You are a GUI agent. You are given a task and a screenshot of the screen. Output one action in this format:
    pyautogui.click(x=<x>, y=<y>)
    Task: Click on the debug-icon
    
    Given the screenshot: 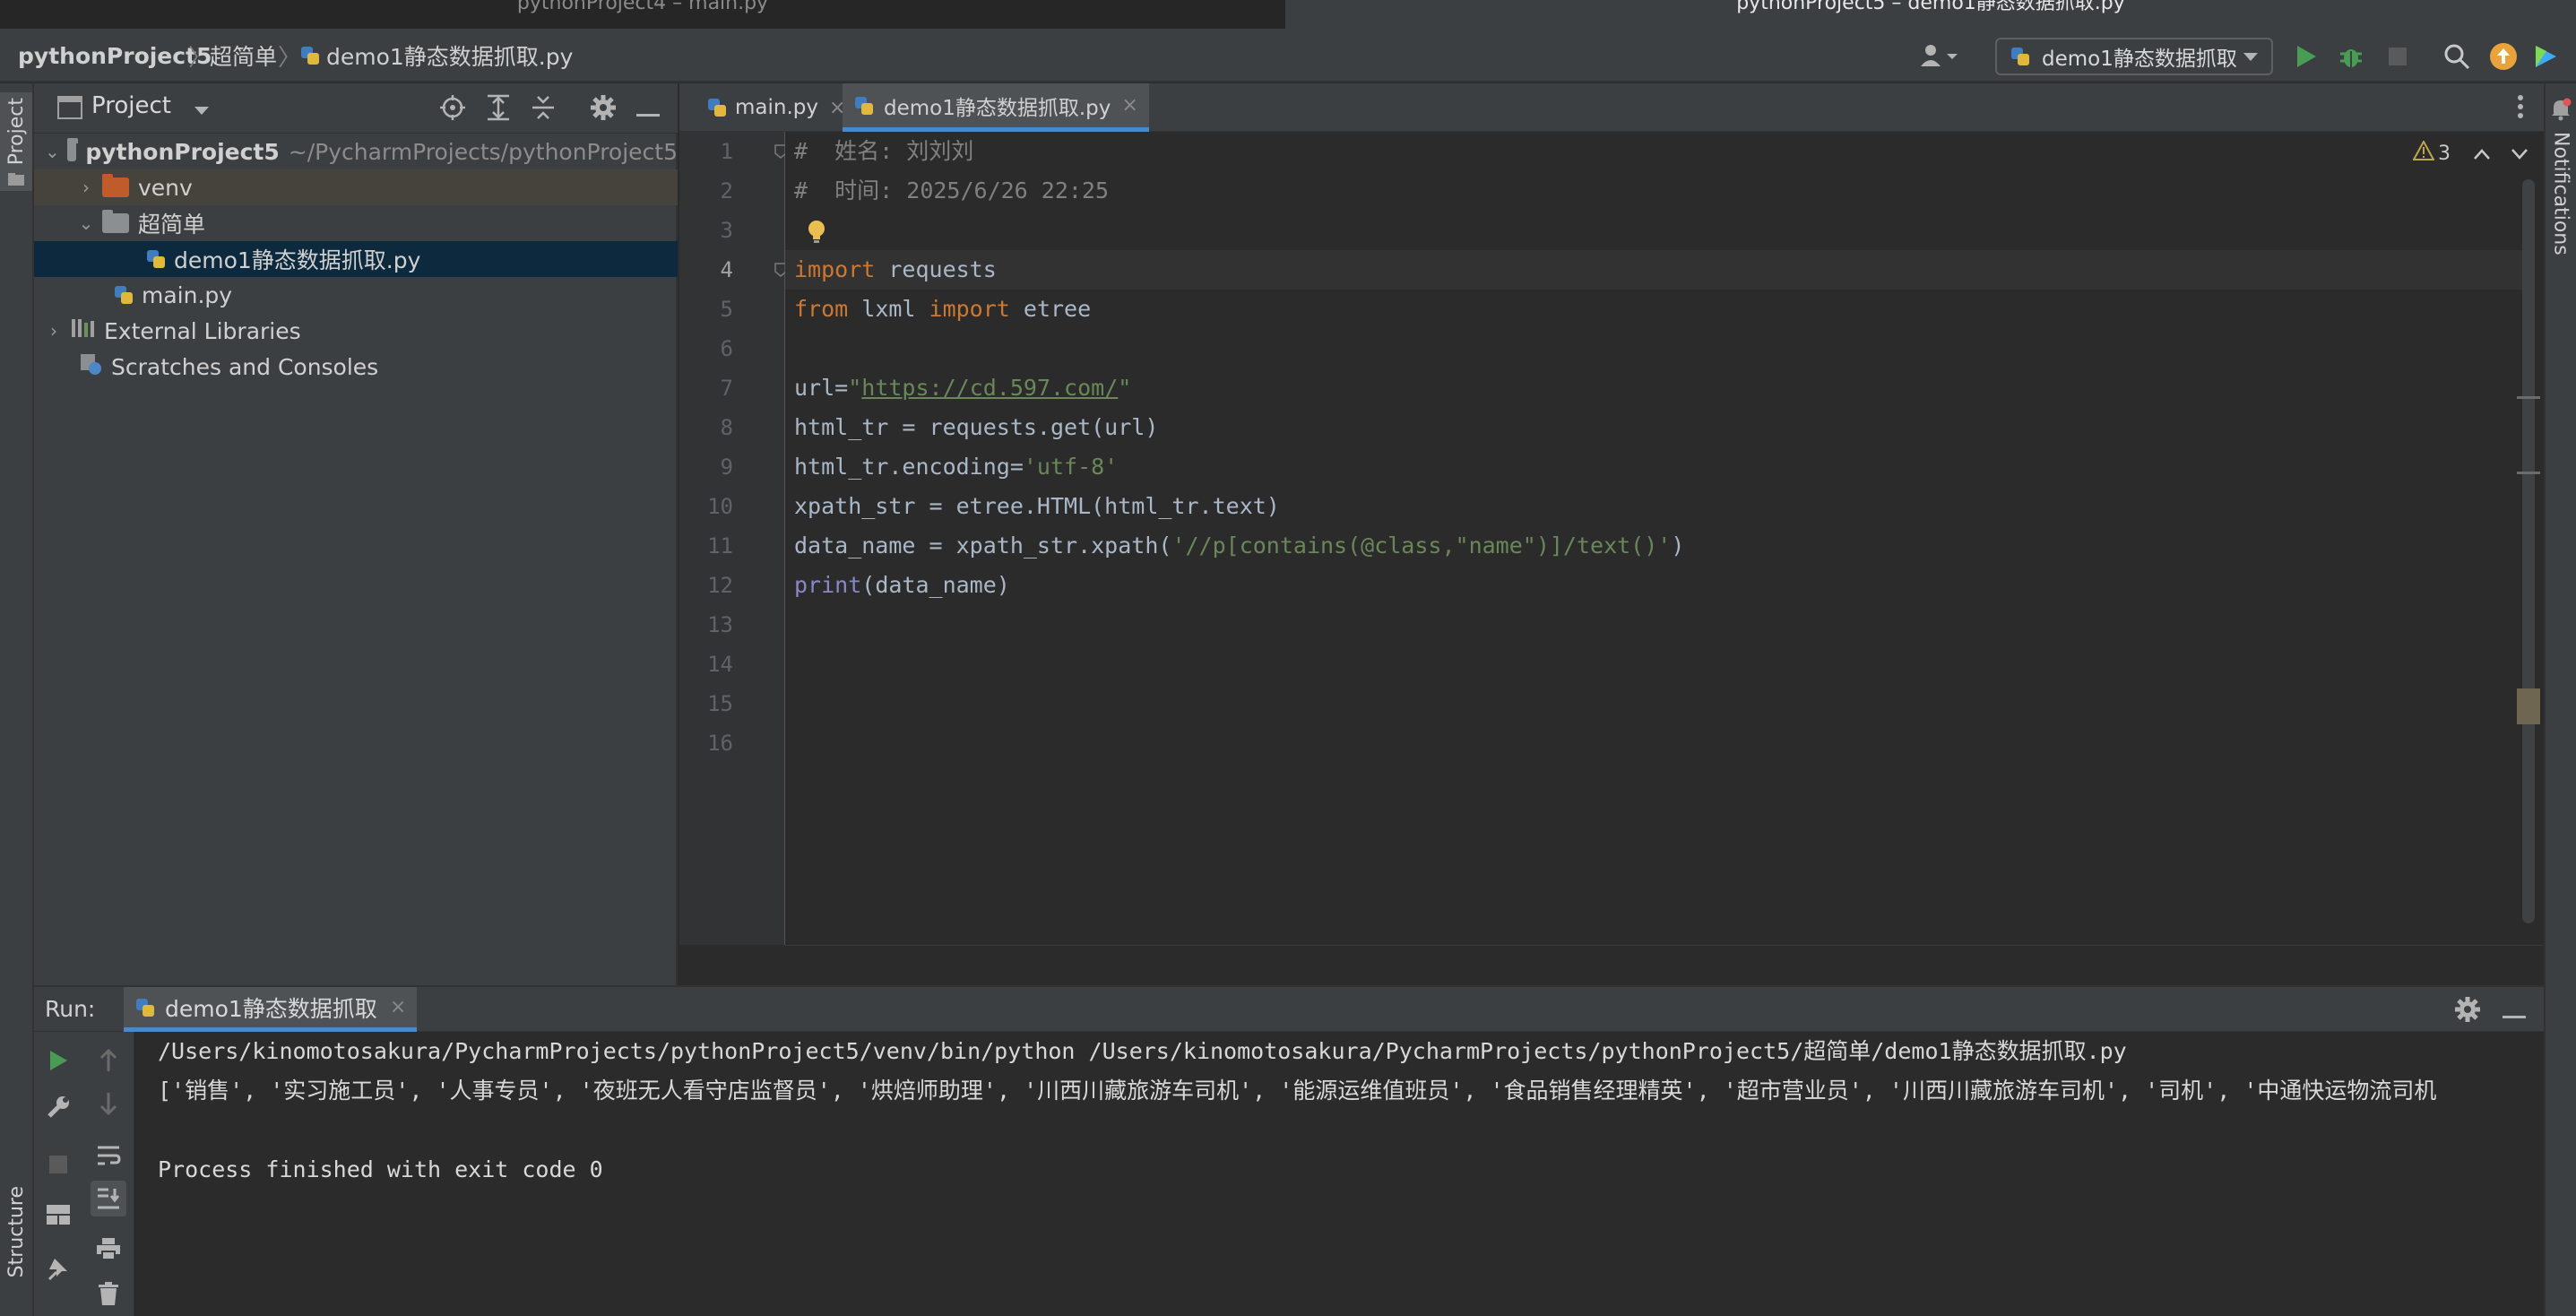 What is the action you would take?
    pyautogui.click(x=2351, y=57)
    